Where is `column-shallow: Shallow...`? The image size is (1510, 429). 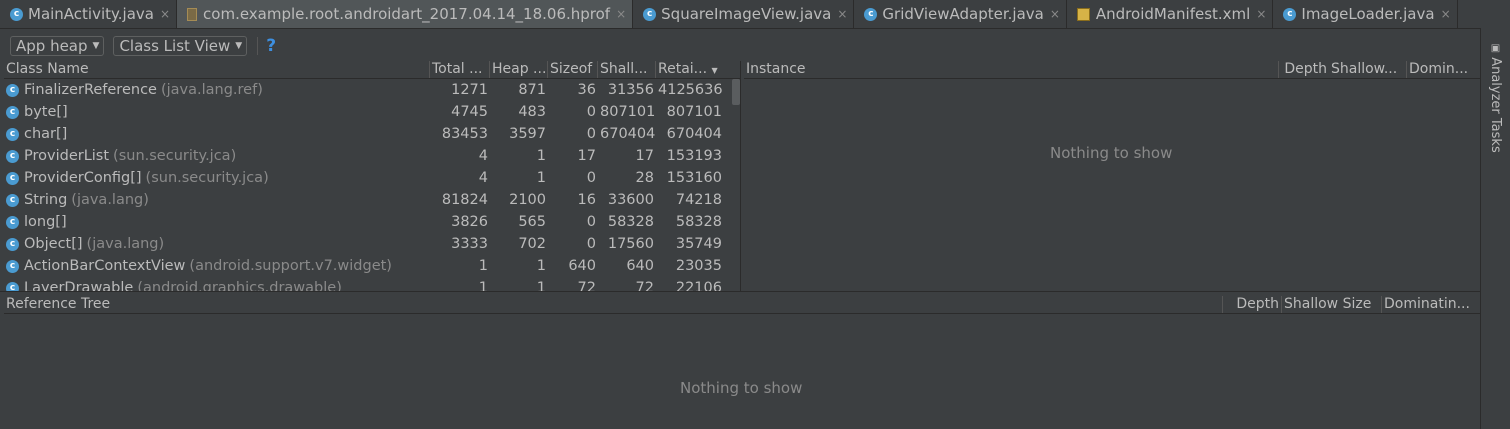
column-shallow: Shallow... is located at coordinates (1368, 69).